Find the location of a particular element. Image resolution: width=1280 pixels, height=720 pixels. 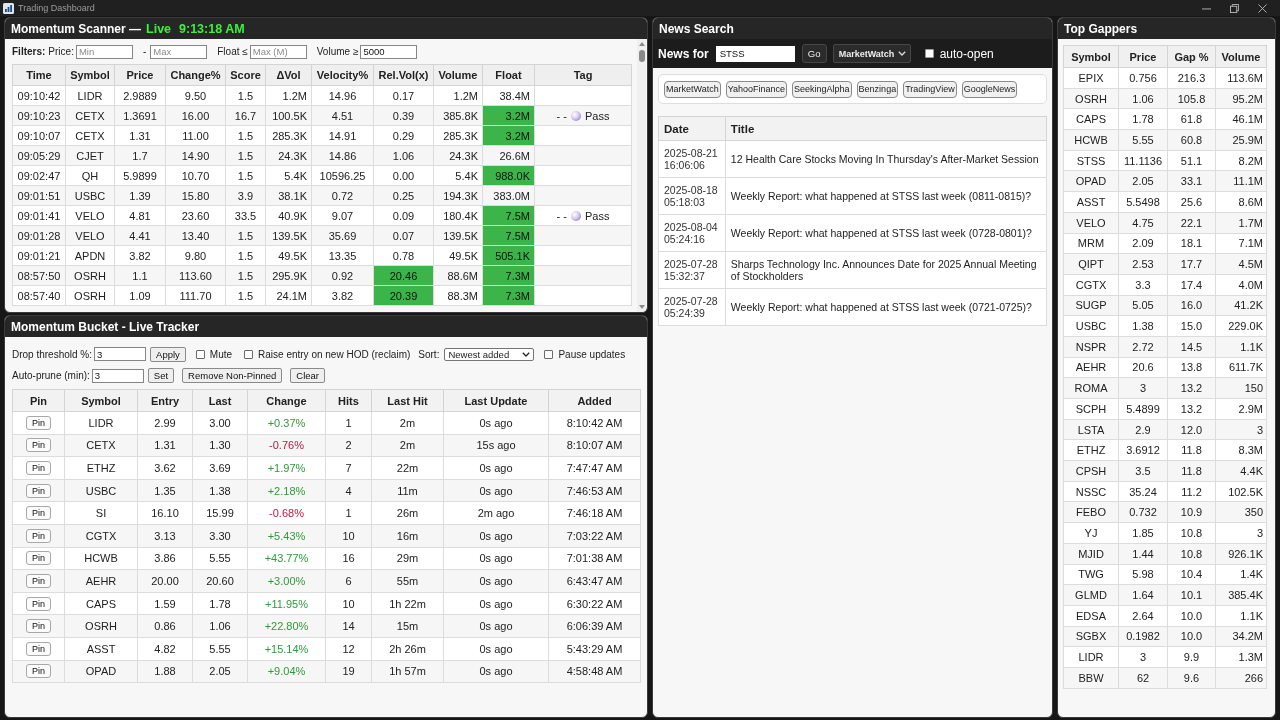

table-cell: 3.82 is located at coordinates (342, 295).